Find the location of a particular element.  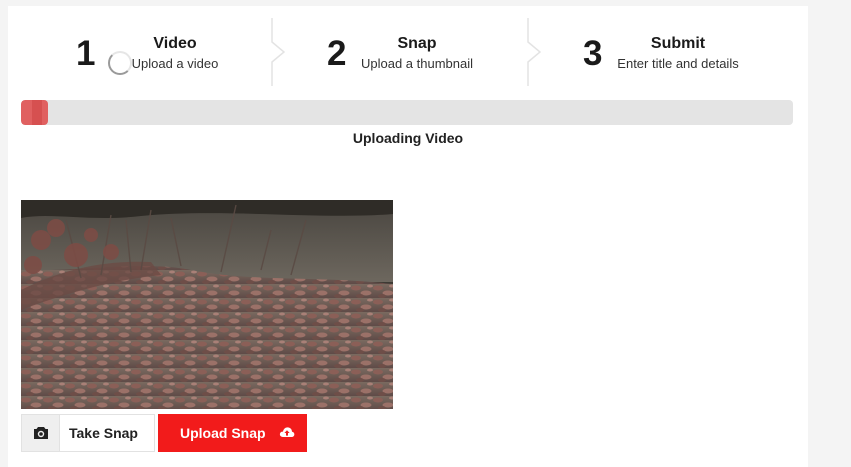

step-subtitle: Upload a video is located at coordinates (175, 63).